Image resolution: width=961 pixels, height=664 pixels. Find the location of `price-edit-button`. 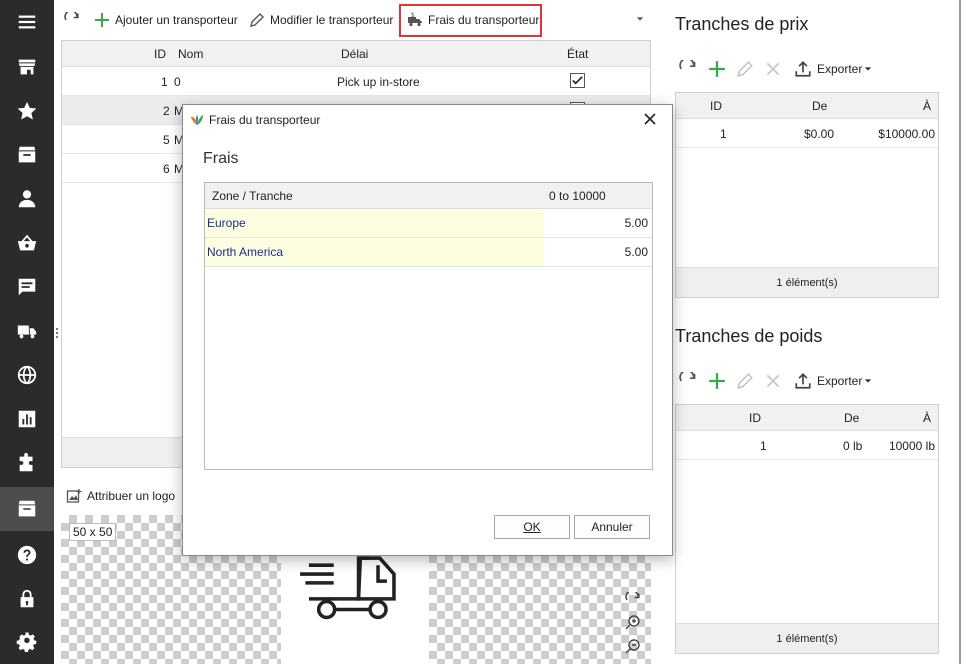

price-edit-button is located at coordinates (745, 69).